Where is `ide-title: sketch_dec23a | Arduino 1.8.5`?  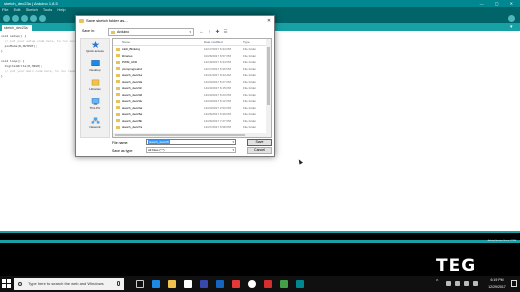 ide-title: sketch_dec23a | Arduino 1.8.5 is located at coordinates (31, 3).